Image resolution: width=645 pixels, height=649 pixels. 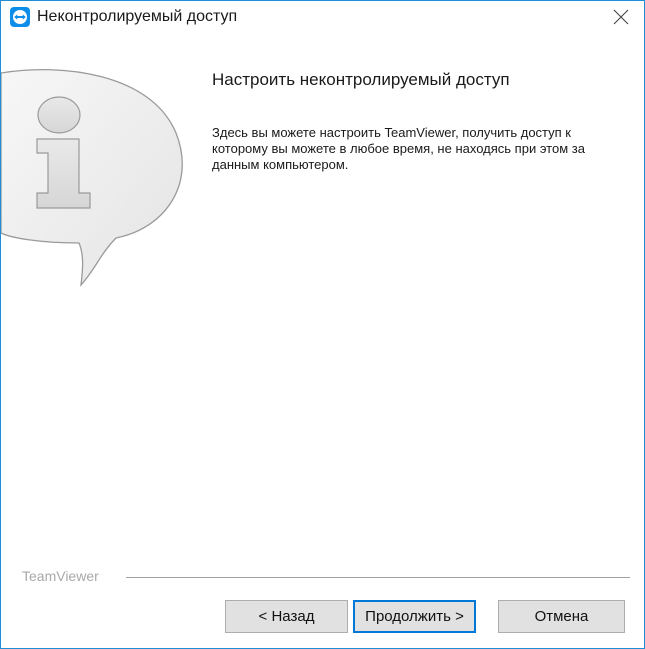 I want to click on brand-divider: TeamViewer, so click(x=327, y=577).